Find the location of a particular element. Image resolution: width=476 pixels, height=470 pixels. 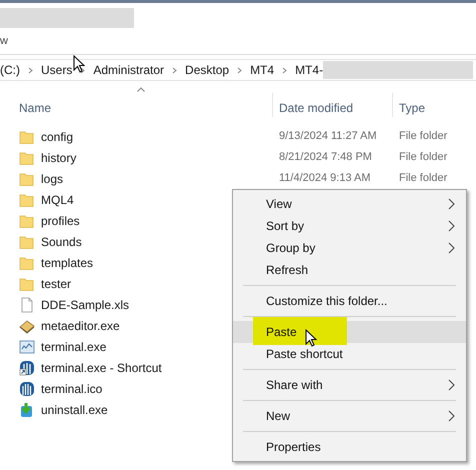

file-name: uninstall.exe is located at coordinates (74, 409).